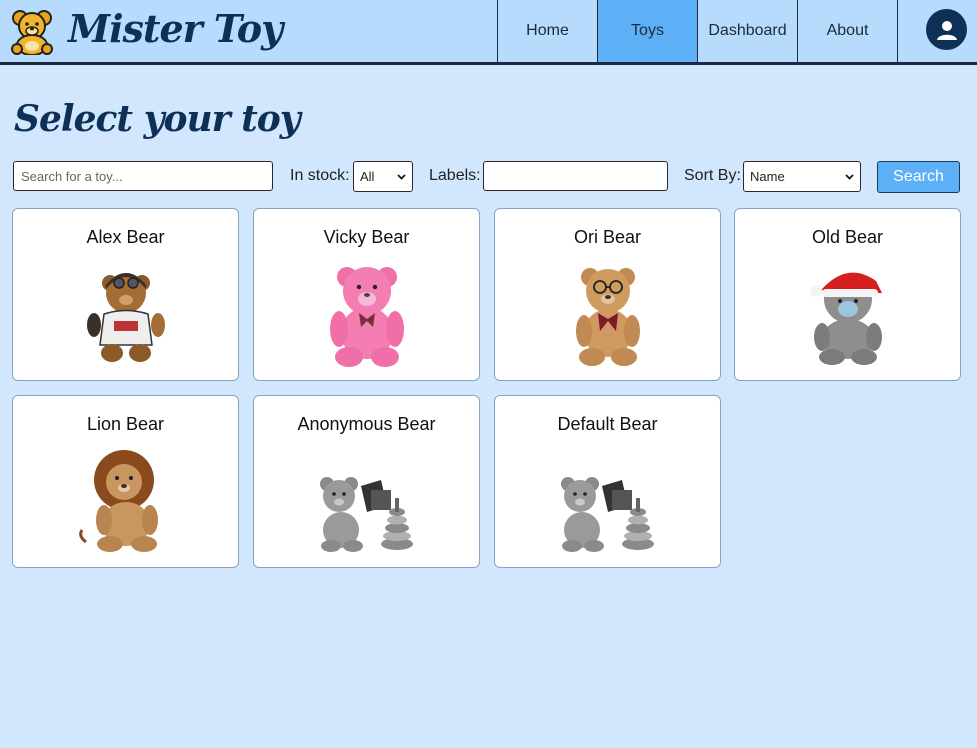 This screenshot has width=977, height=748. What do you see at coordinates (366, 237) in the screenshot?
I see `toy-name: Vicky Bear` at bounding box center [366, 237].